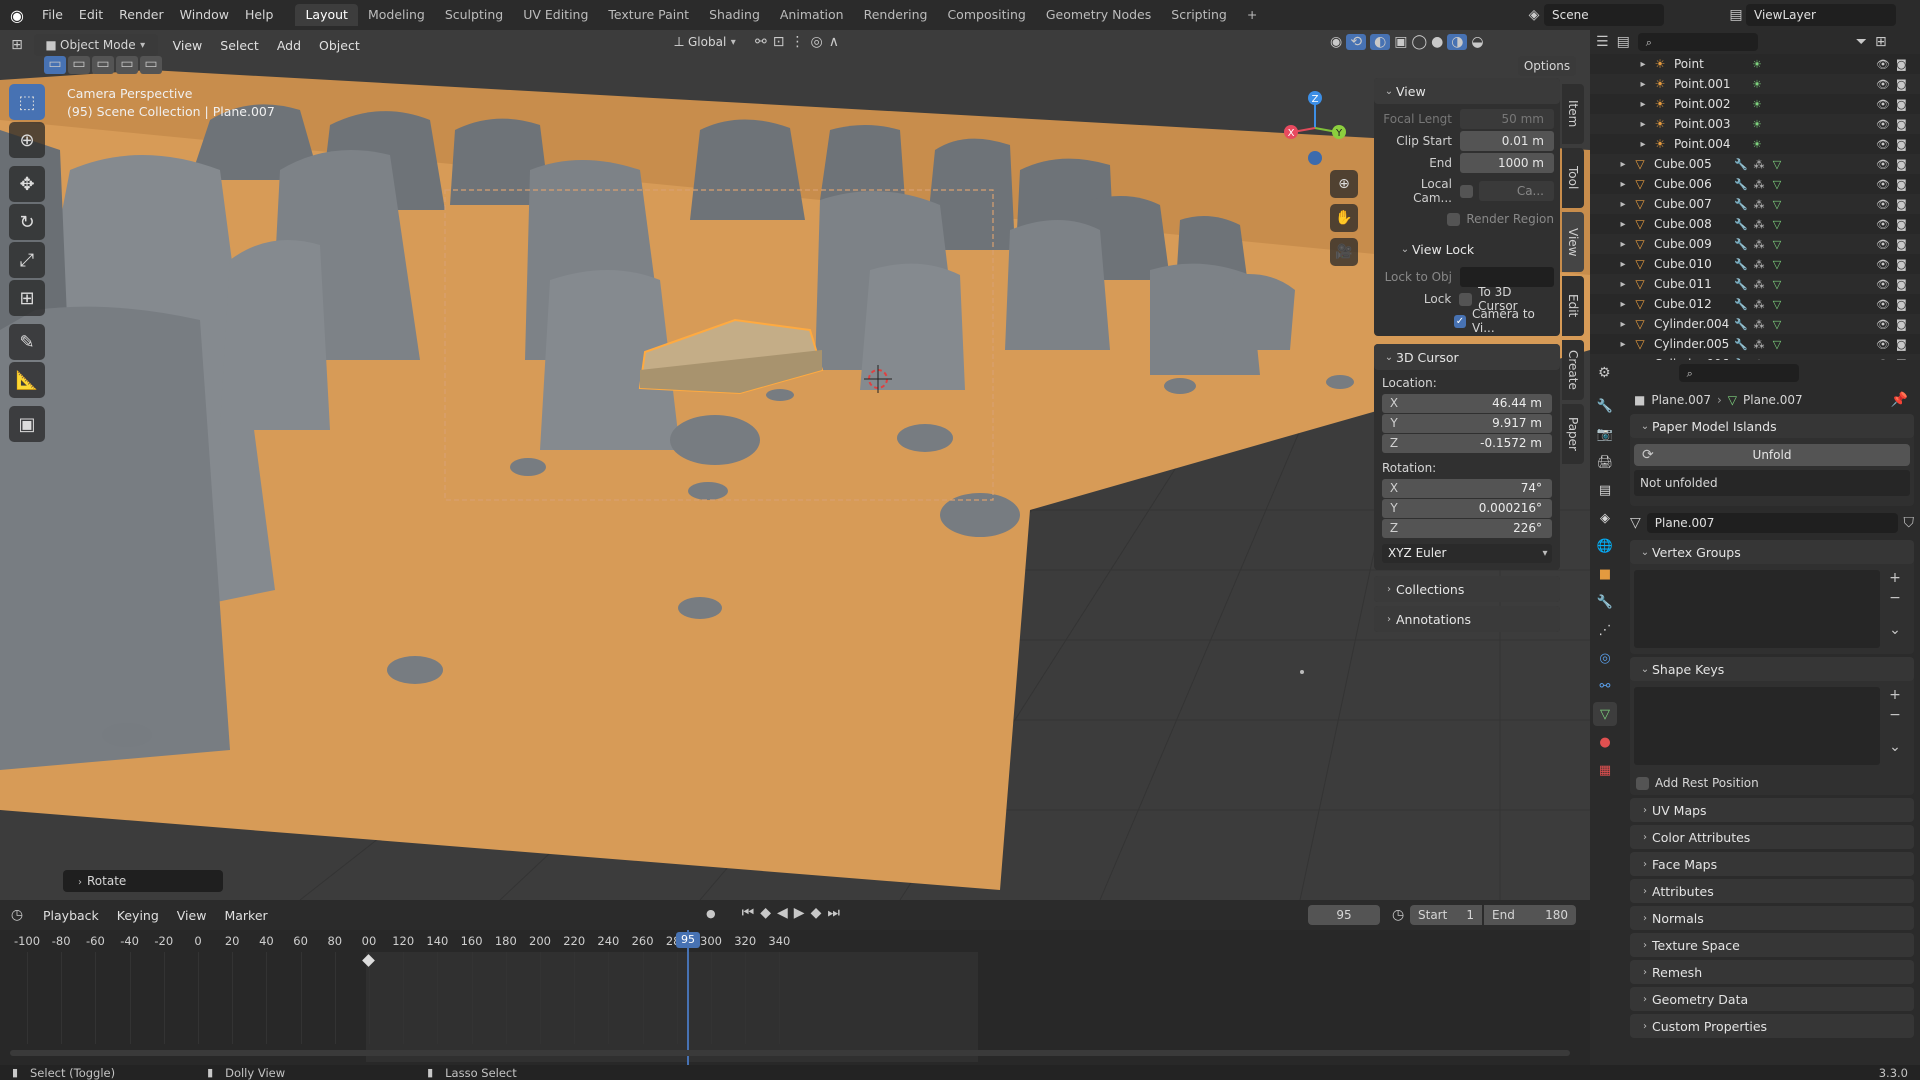 The width and height of the screenshot is (1920, 1080). Describe the element at coordinates (1755, 344) in the screenshot. I see `outliner-row: ▸ ▽ Cylinder.005 🔧 ⁂ ▽ 👁 ◙` at that location.